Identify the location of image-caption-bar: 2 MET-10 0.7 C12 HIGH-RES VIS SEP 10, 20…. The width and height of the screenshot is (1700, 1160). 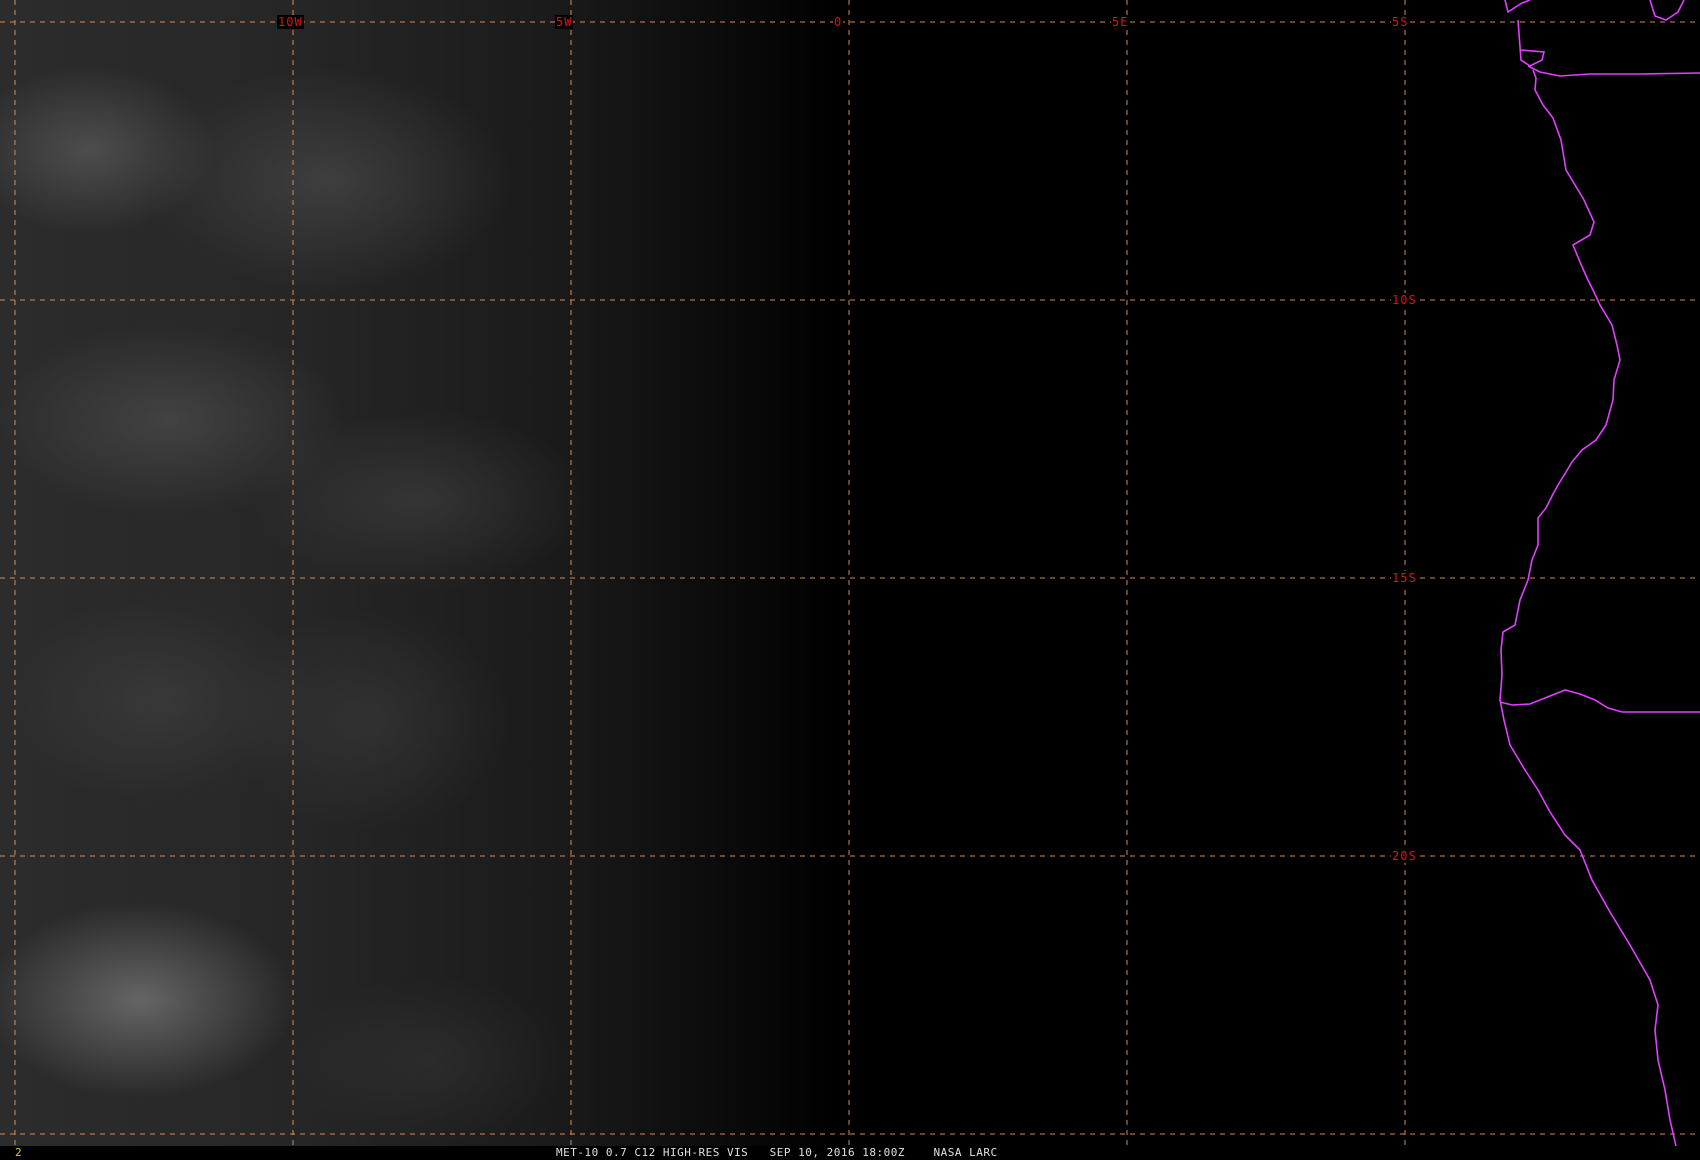
(850, 1153).